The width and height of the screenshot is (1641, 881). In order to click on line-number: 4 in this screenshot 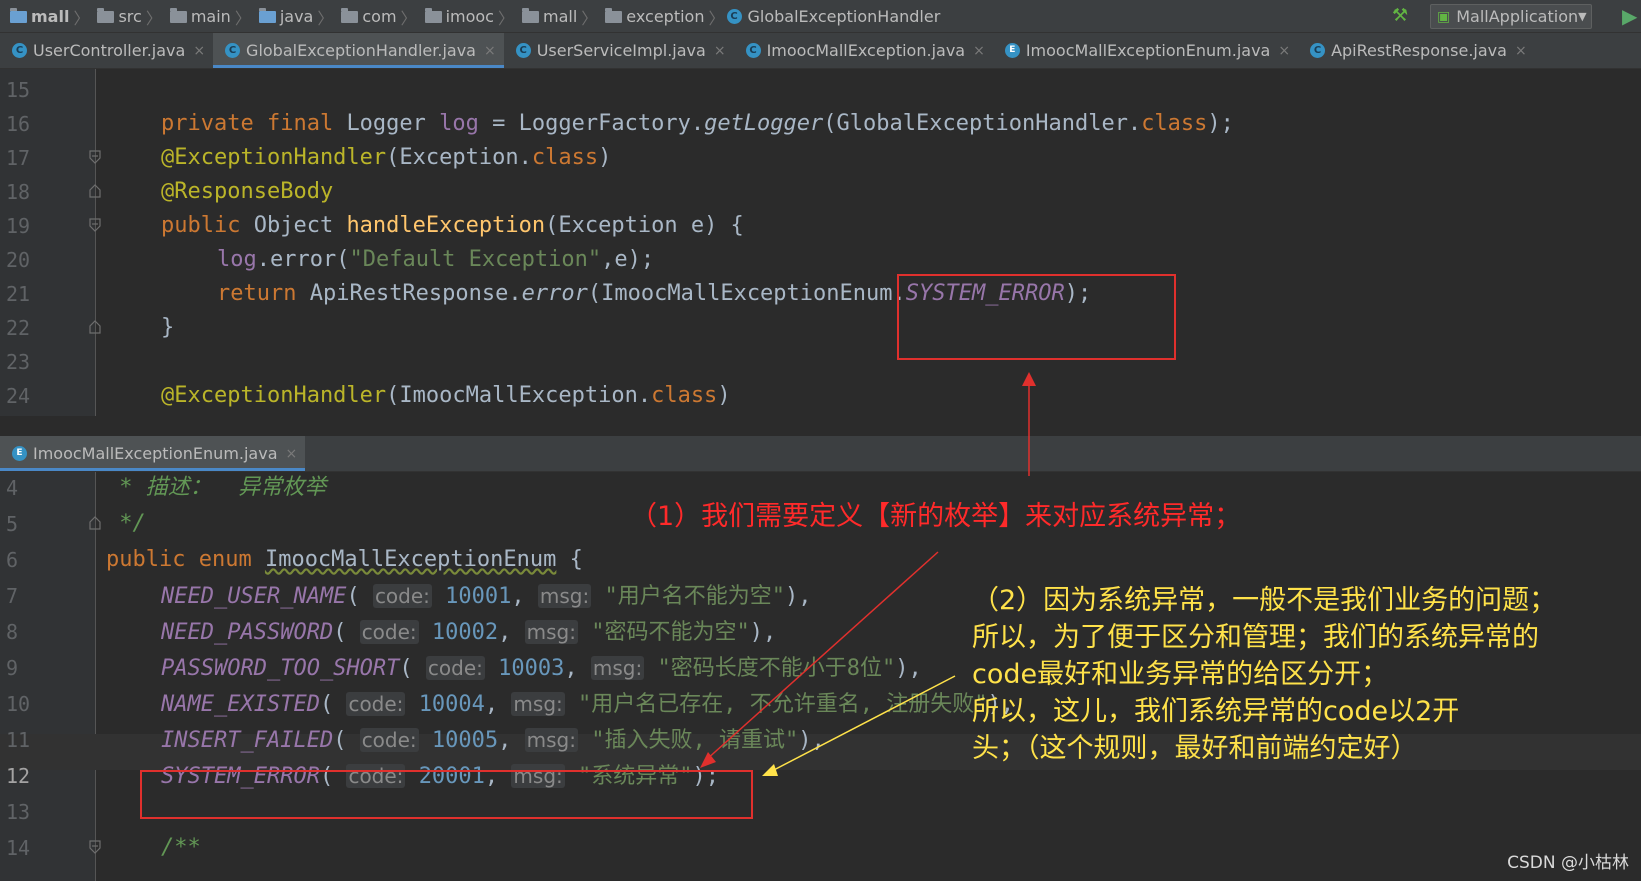, I will do `click(12, 488)`.